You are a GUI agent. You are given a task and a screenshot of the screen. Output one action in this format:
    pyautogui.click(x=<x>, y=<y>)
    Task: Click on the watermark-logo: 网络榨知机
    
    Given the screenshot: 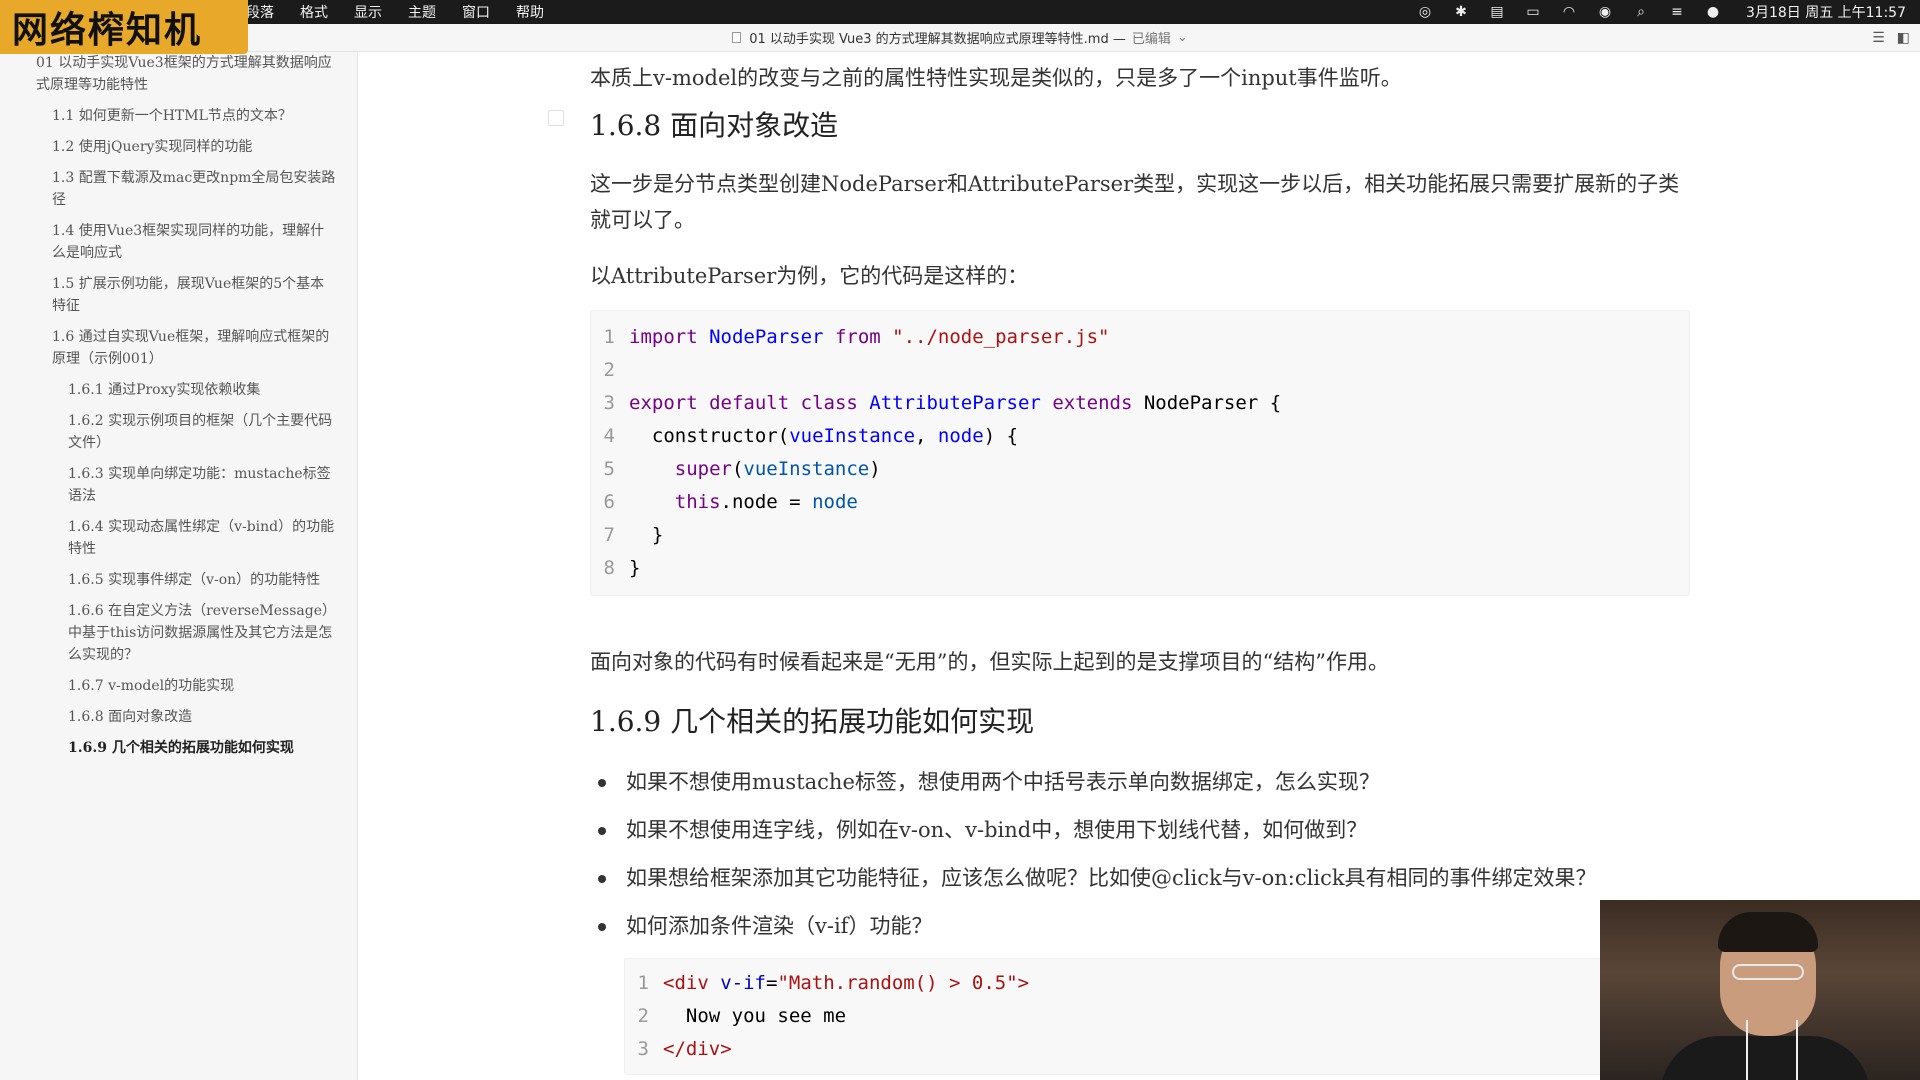 What is the action you would take?
    pyautogui.click(x=124, y=27)
    